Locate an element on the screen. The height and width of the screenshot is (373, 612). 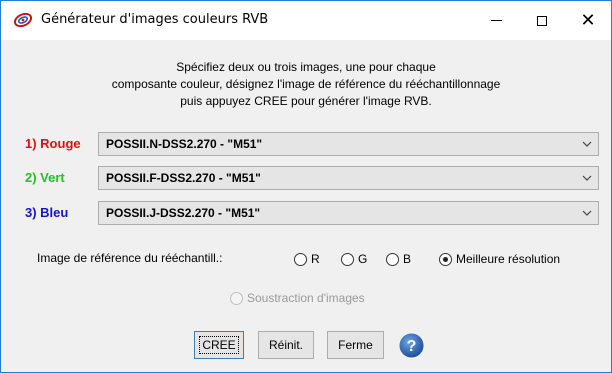
radio-reference-b: B is located at coordinates (398, 259).